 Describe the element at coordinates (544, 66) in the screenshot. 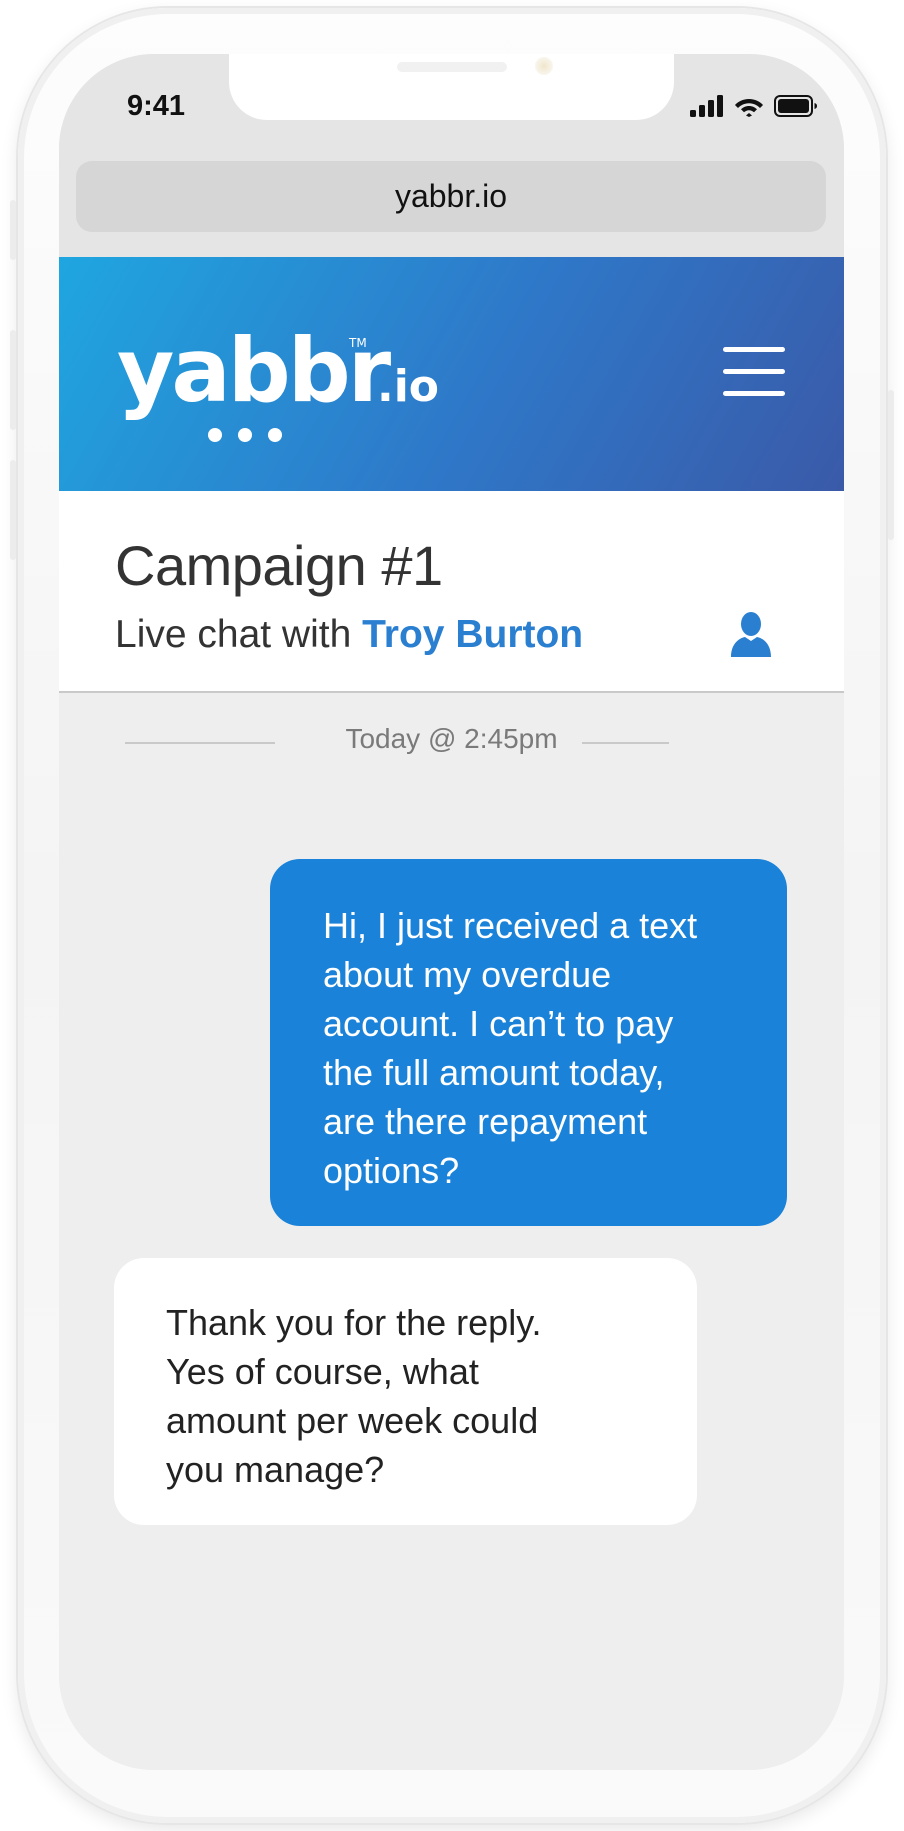

I see `front-camera` at that location.